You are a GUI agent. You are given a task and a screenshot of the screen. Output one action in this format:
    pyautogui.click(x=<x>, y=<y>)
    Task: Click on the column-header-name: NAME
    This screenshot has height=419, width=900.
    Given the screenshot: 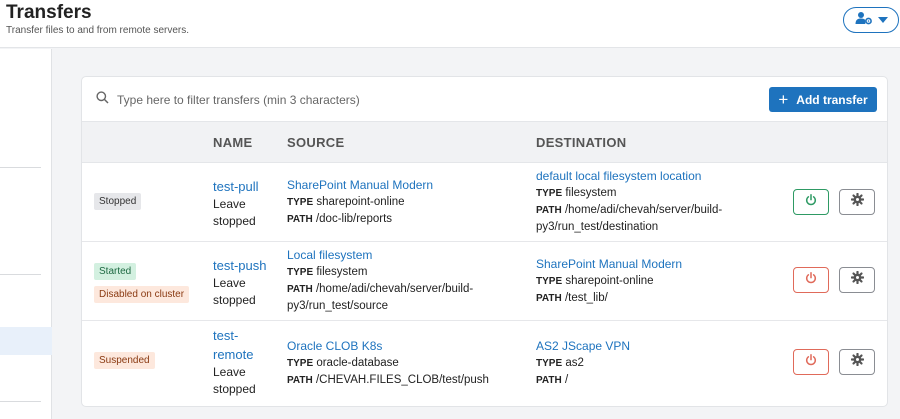 What is the action you would take?
    pyautogui.click(x=233, y=142)
    